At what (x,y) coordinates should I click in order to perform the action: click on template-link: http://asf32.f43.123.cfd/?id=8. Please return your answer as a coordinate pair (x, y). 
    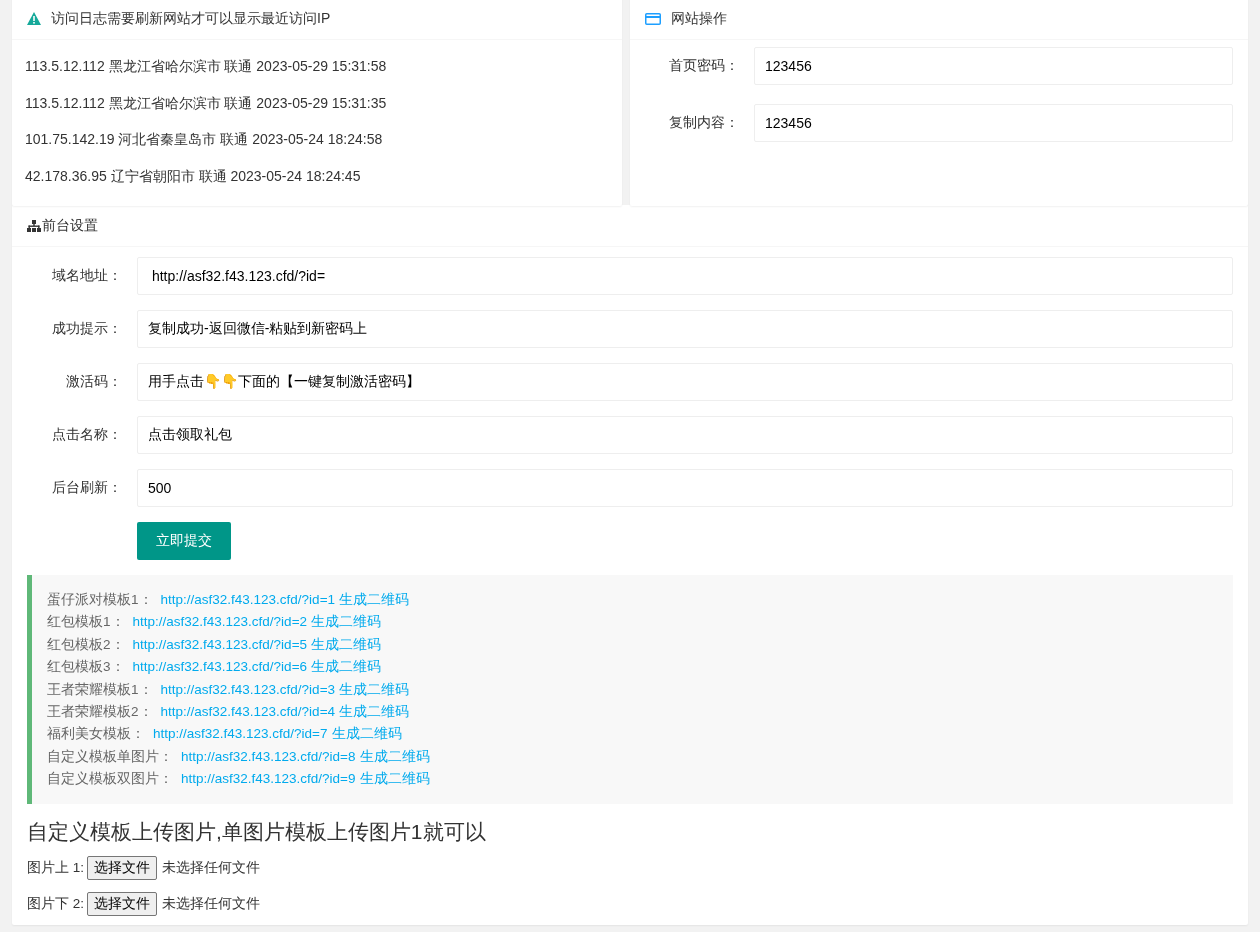
    Looking at the image, I should click on (268, 756).